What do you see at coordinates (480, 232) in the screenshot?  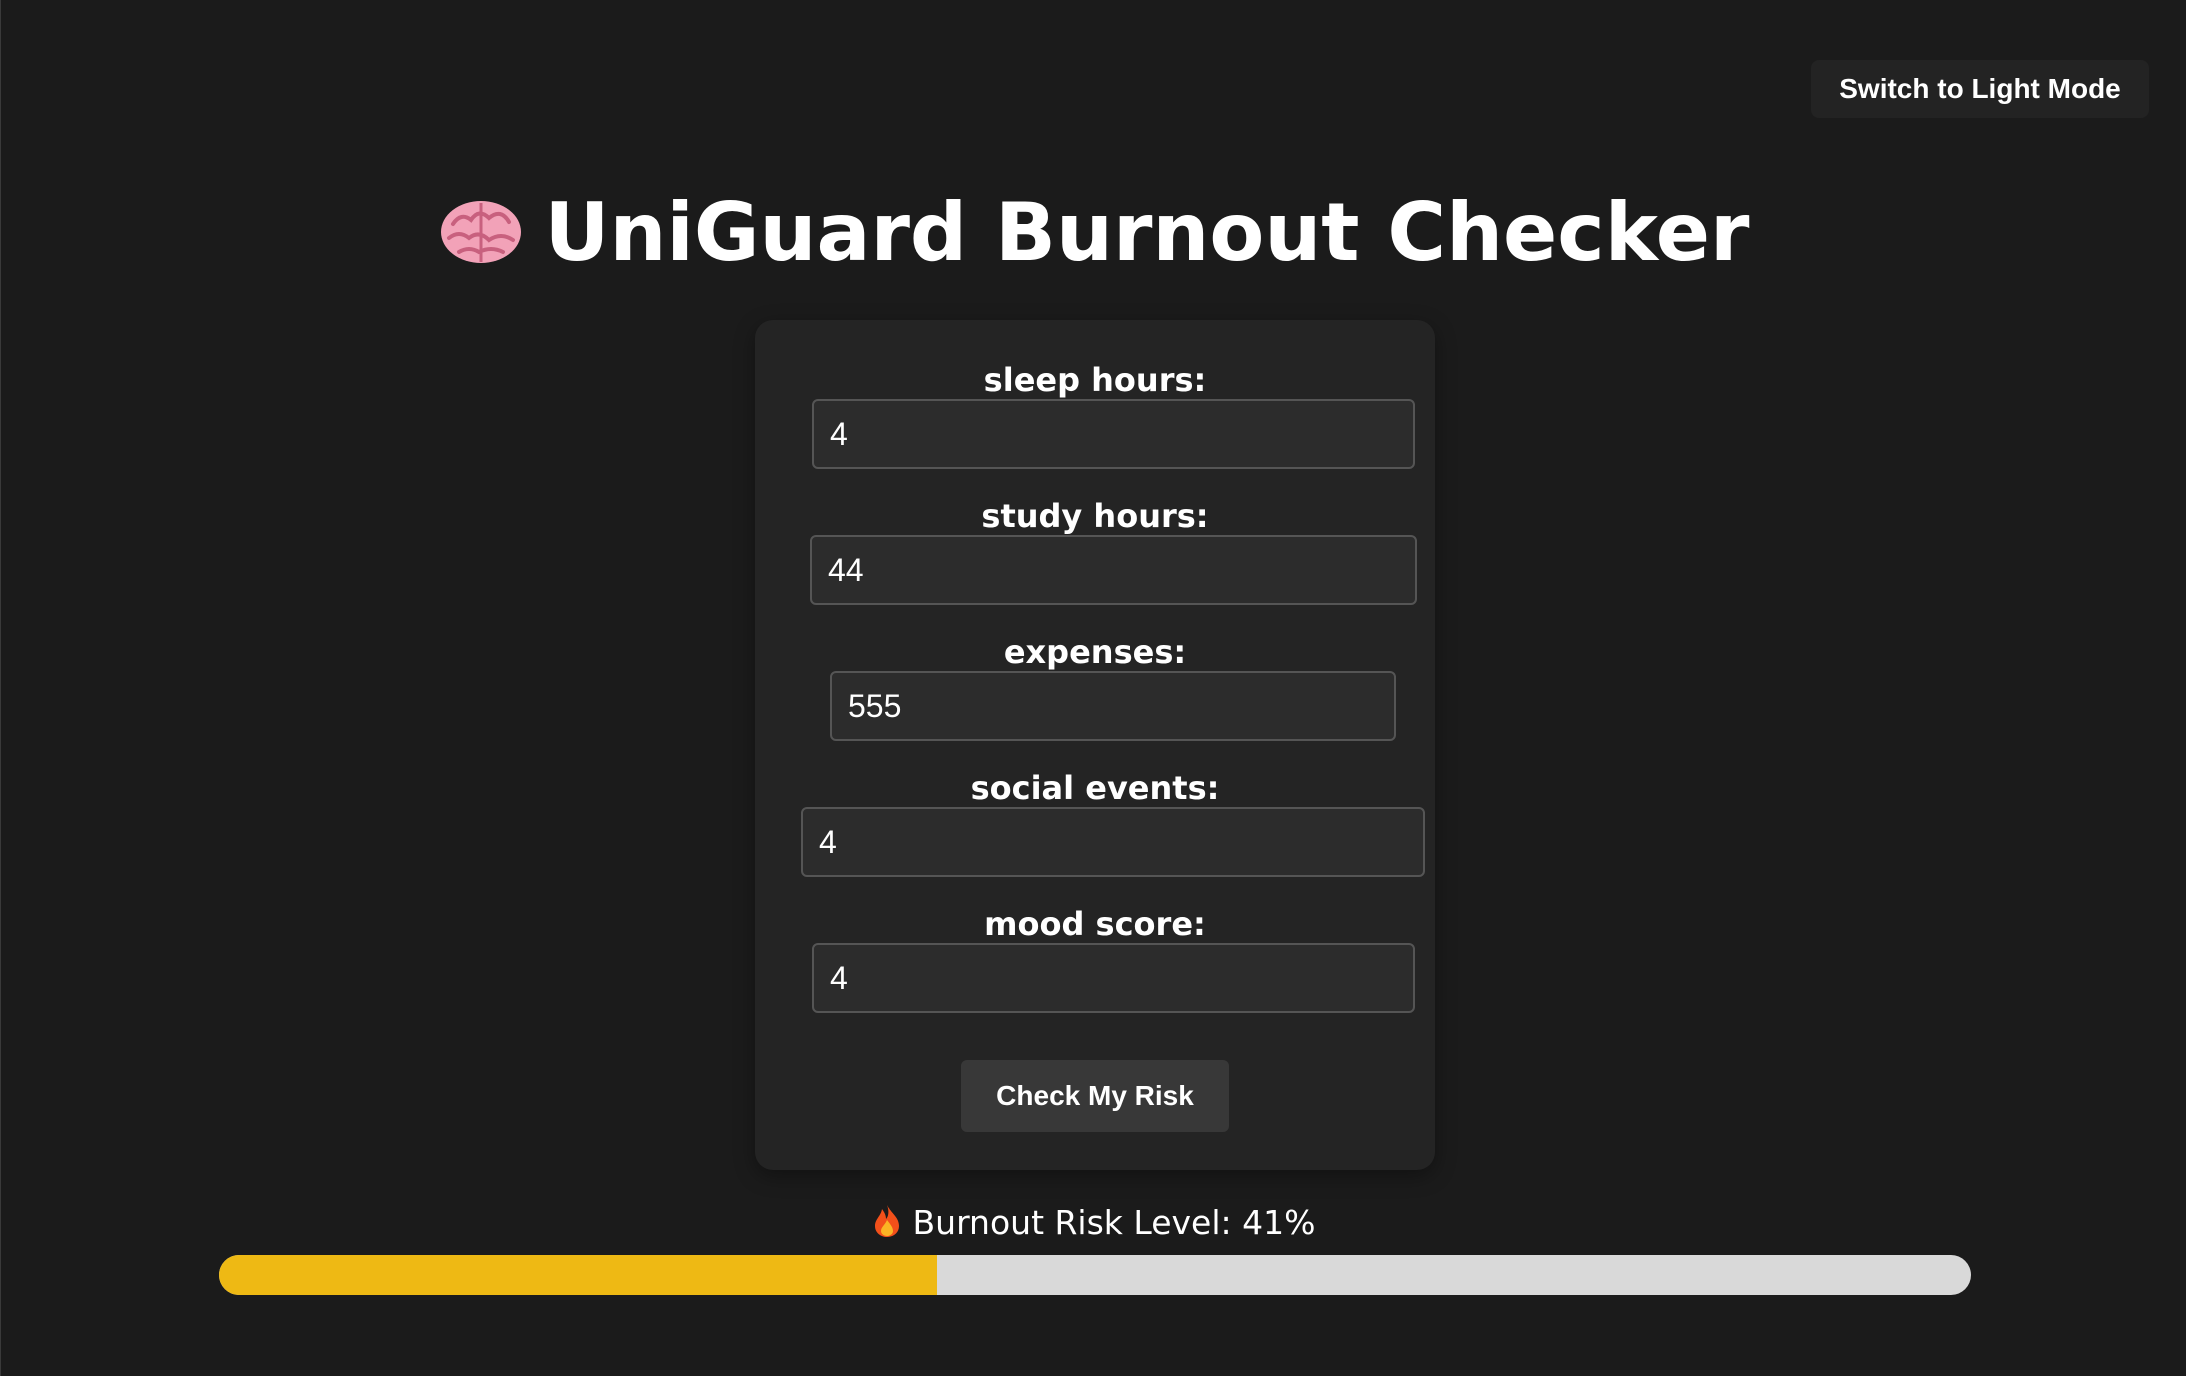 I see `brain-icon` at bounding box center [480, 232].